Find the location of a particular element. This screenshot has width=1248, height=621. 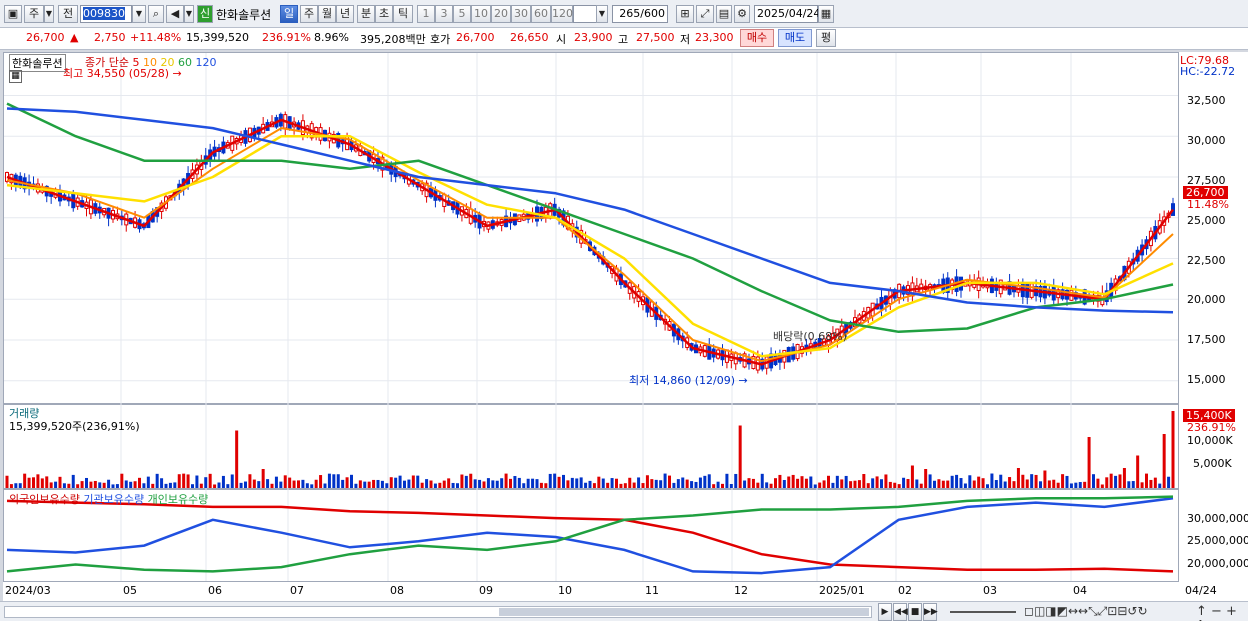

period-month: 월 is located at coordinates (327, 14).